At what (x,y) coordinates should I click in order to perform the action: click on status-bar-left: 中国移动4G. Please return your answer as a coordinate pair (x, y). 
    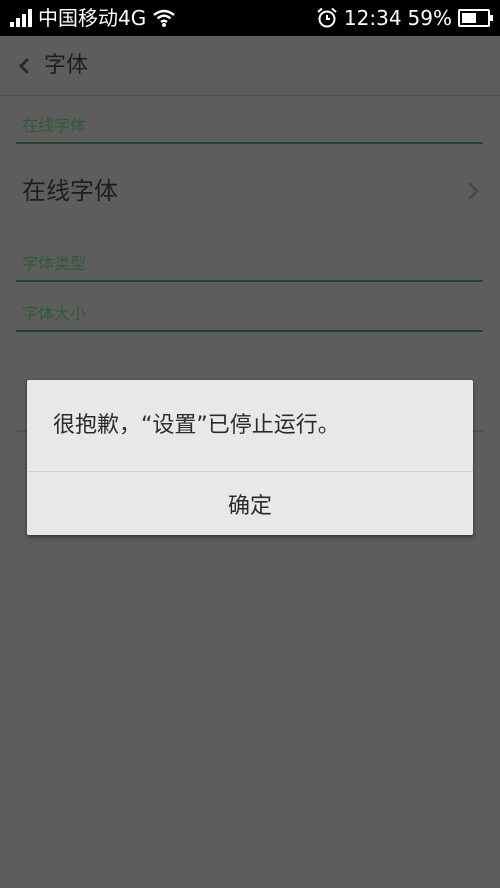
    Looking at the image, I should click on (93, 18).